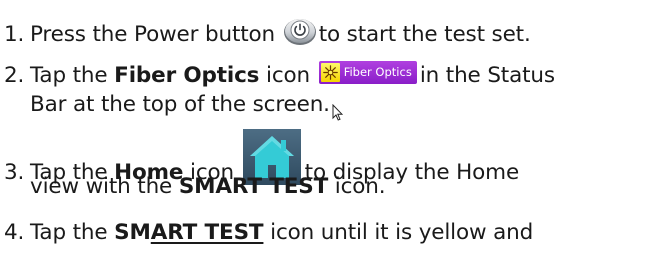 Image resolution: width=645 pixels, height=270 pixels. I want to click on step-number: 2., so click(14, 75).